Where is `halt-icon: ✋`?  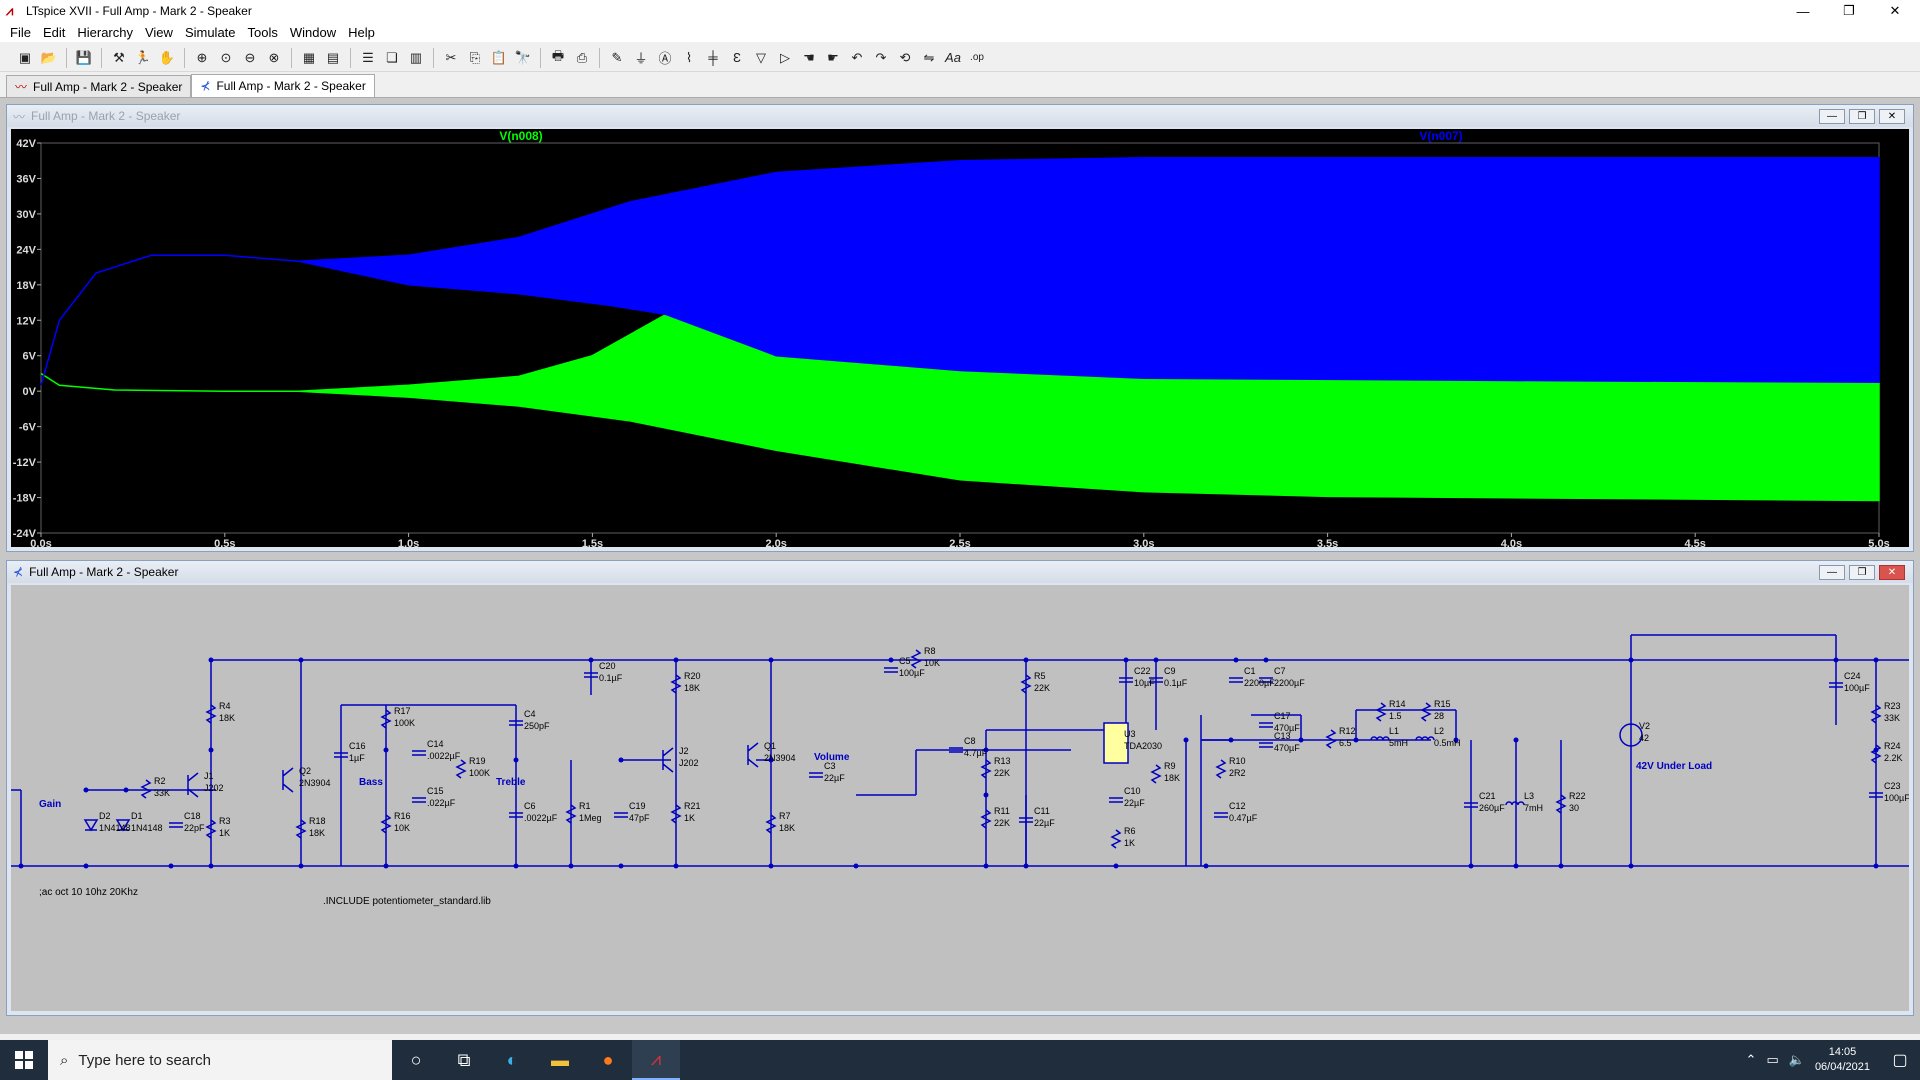 halt-icon: ✋ is located at coordinates (167, 58).